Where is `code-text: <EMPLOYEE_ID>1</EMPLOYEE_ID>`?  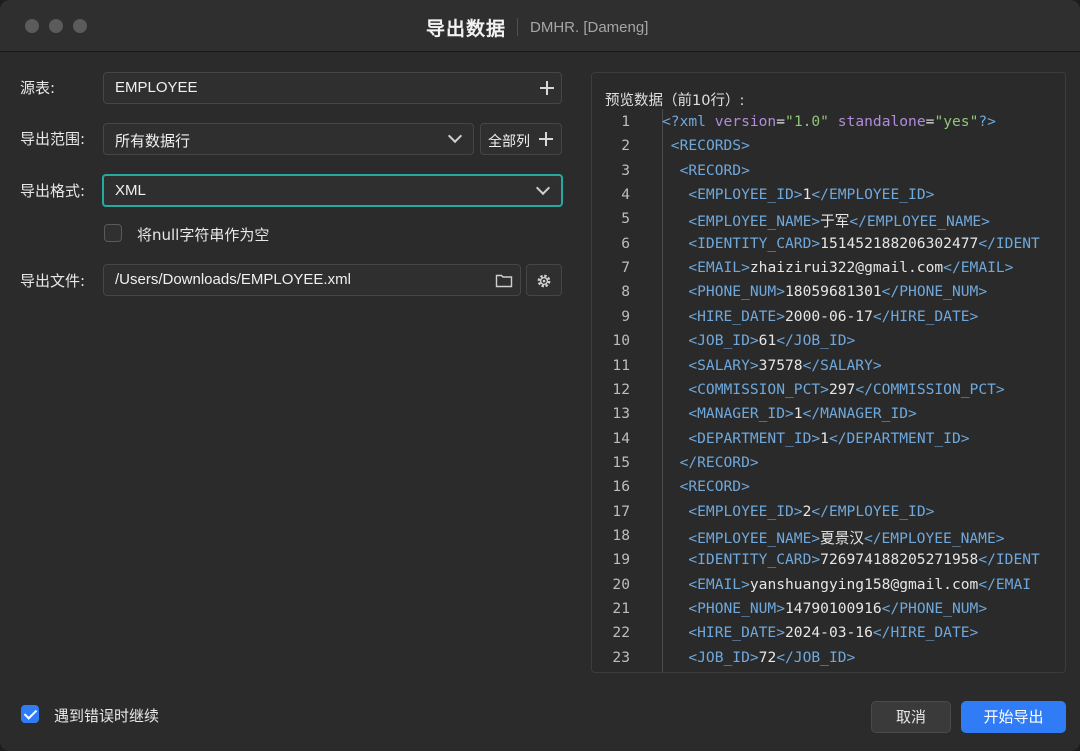 code-text: <EMPLOYEE_ID>1</EMPLOYEE_ID> is located at coordinates (811, 195).